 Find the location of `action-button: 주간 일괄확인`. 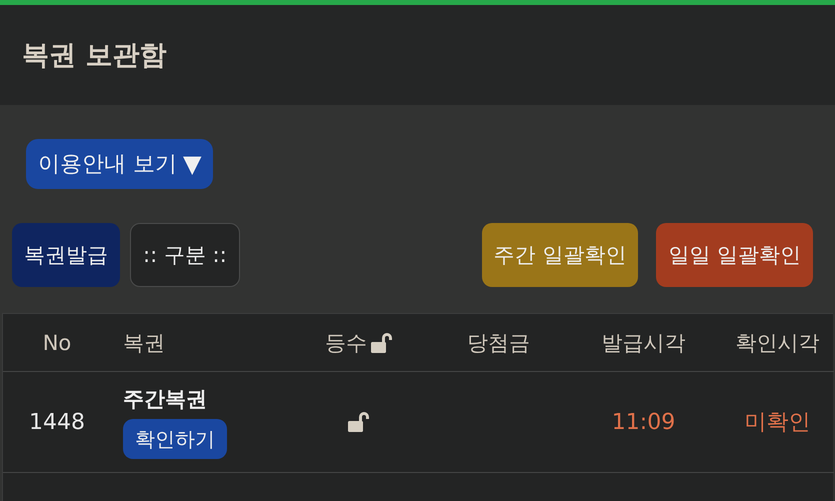

action-button: 주간 일괄확인 is located at coordinates (560, 255).